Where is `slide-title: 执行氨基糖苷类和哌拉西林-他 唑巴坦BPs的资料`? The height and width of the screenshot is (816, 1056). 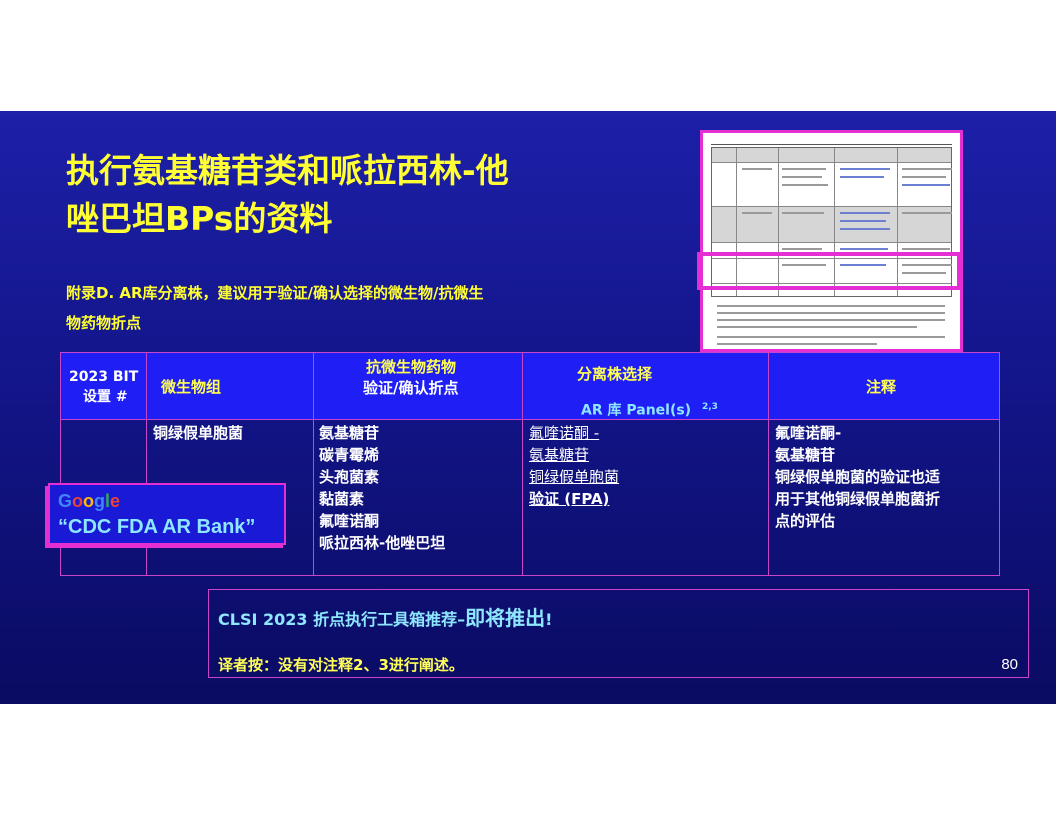 slide-title: 执行氨基糖苷类和哌拉西林-他 唑巴坦BPs的资料 is located at coordinates (366, 195).